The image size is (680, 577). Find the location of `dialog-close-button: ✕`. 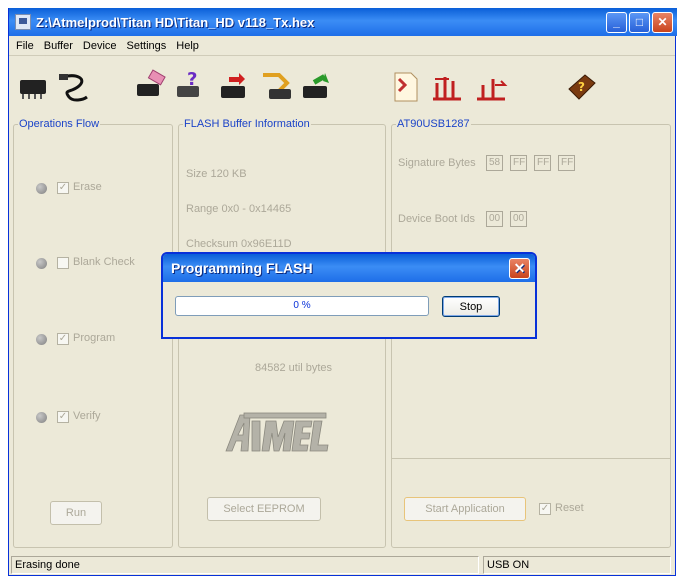

dialog-close-button: ✕ is located at coordinates (519, 268).